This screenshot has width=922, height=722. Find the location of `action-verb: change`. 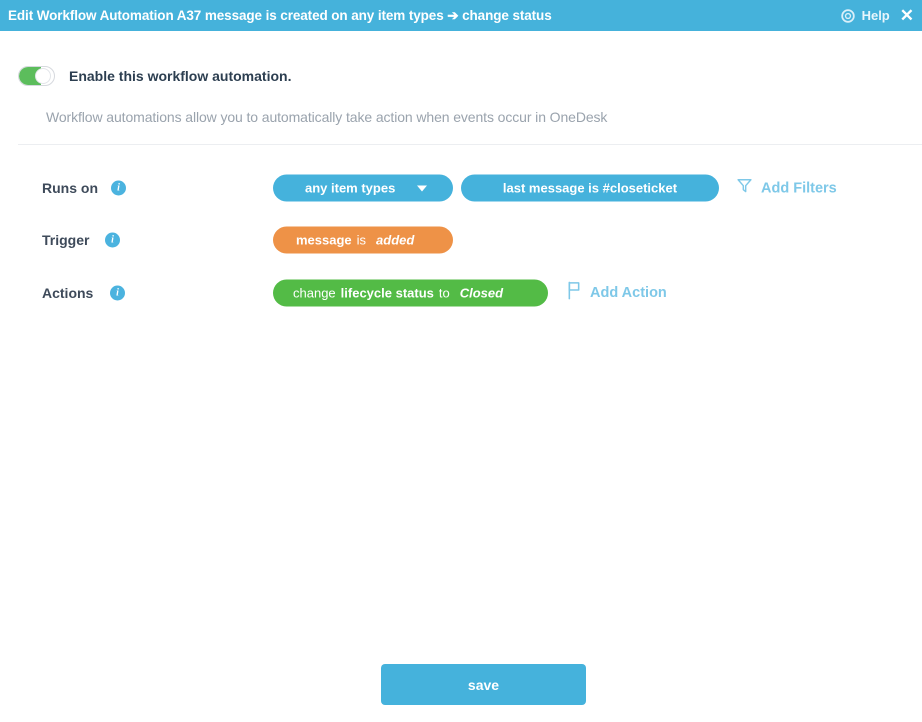

action-verb: change is located at coordinates (314, 293).